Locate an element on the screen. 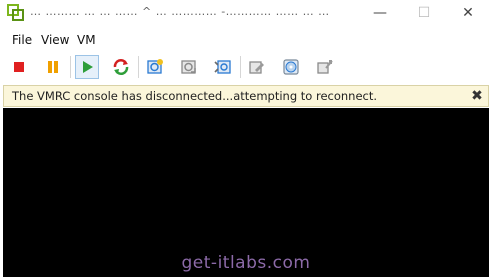 This screenshot has width=492, height=277. vm-settings-button is located at coordinates (257, 67).